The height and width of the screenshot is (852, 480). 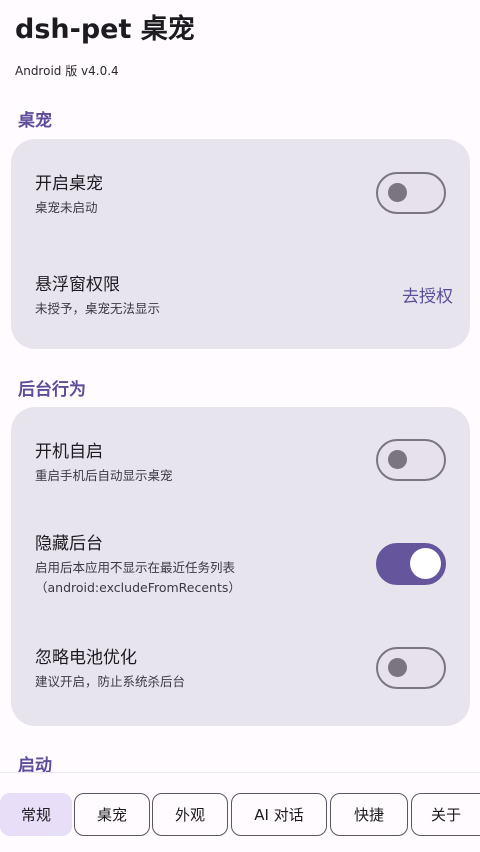 I want to click on header: dsh-pet 桌宠 Android 版 v4.0.4, so click(x=105, y=44).